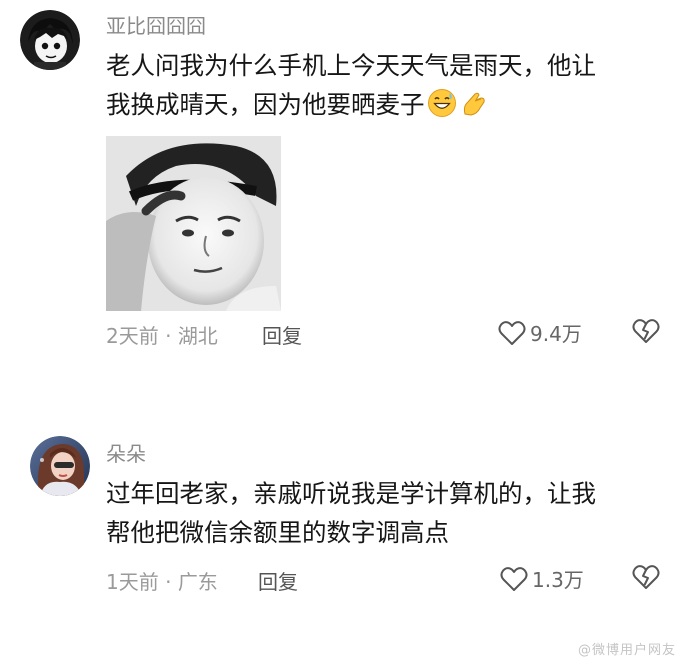 This screenshot has width=690, height=670. I want to click on comment-text-line: 过年回老家，亲戚听说我是学计算机的，让我, so click(351, 493).